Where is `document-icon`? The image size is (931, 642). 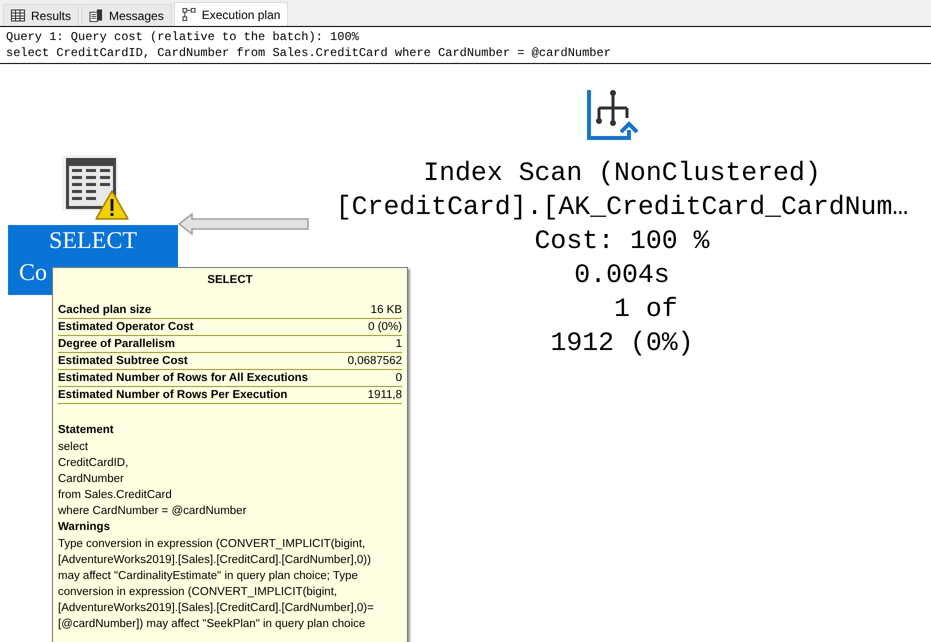 document-icon is located at coordinates (96, 15).